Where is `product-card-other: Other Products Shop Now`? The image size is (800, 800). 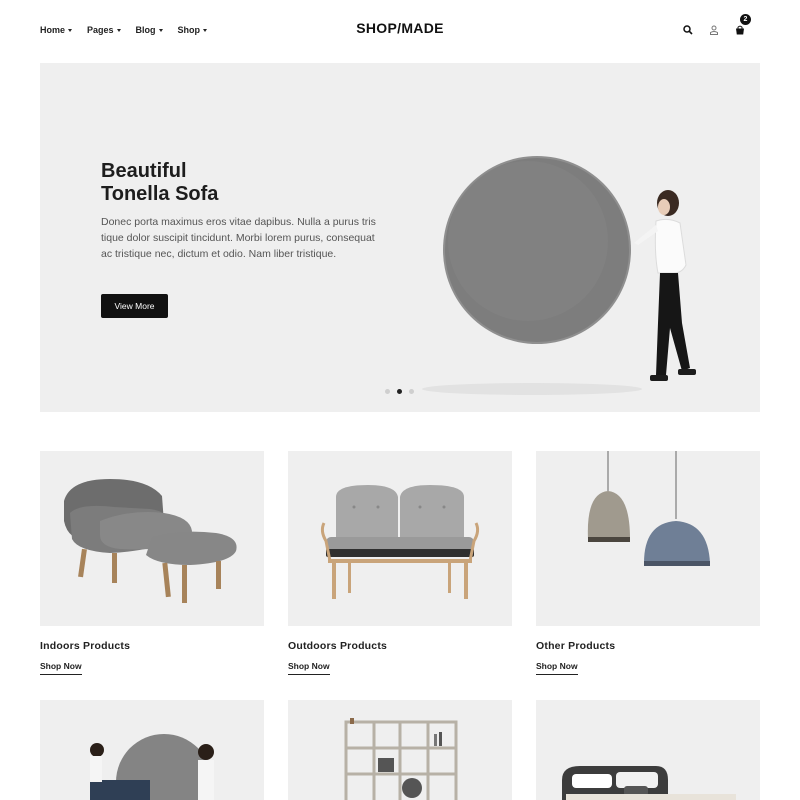 product-card-other: Other Products Shop Now is located at coordinates (648, 563).